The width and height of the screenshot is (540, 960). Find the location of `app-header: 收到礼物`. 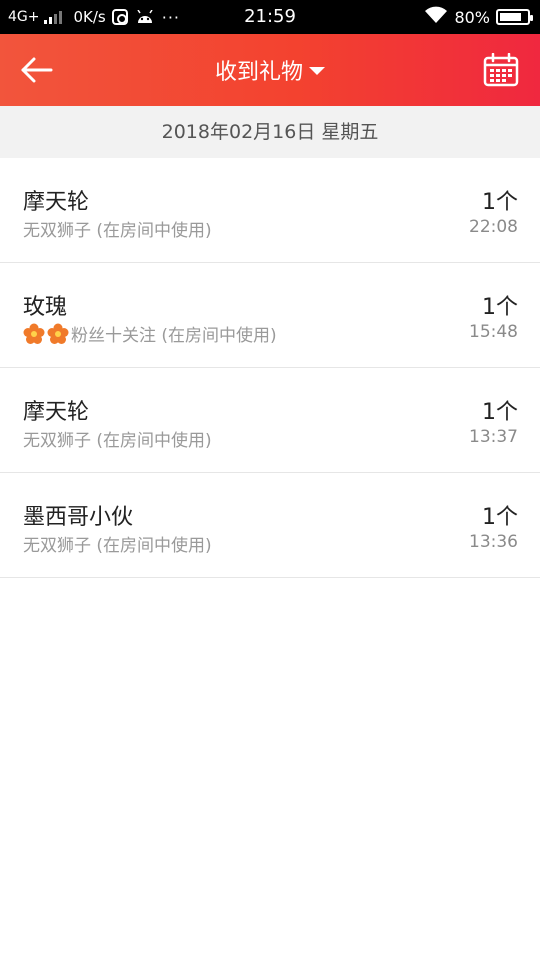

app-header: 收到礼物 is located at coordinates (270, 70).